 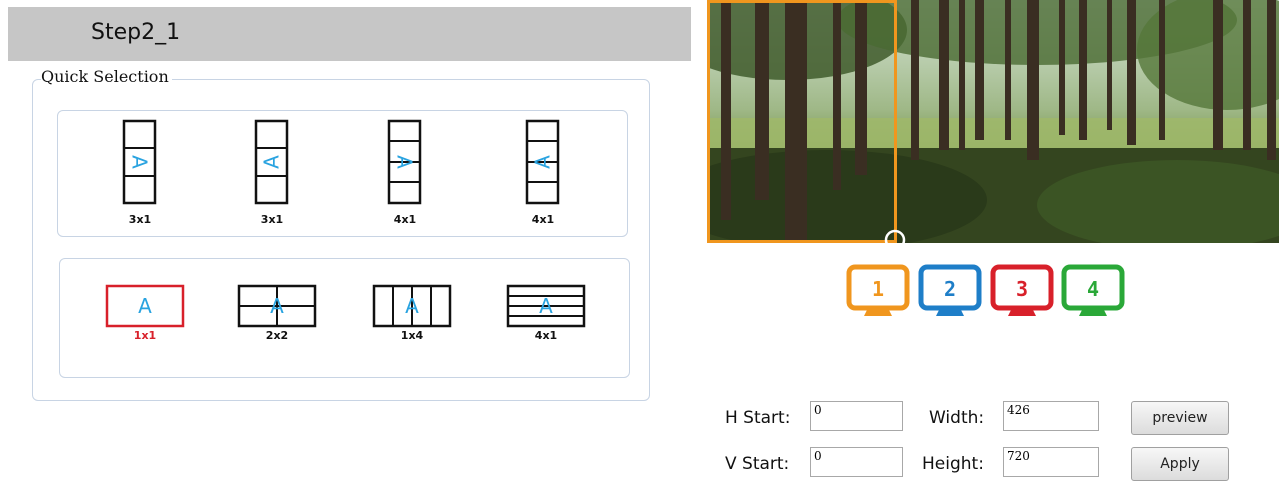 I want to click on layout-1x4-icon: A, so click(x=412, y=306).